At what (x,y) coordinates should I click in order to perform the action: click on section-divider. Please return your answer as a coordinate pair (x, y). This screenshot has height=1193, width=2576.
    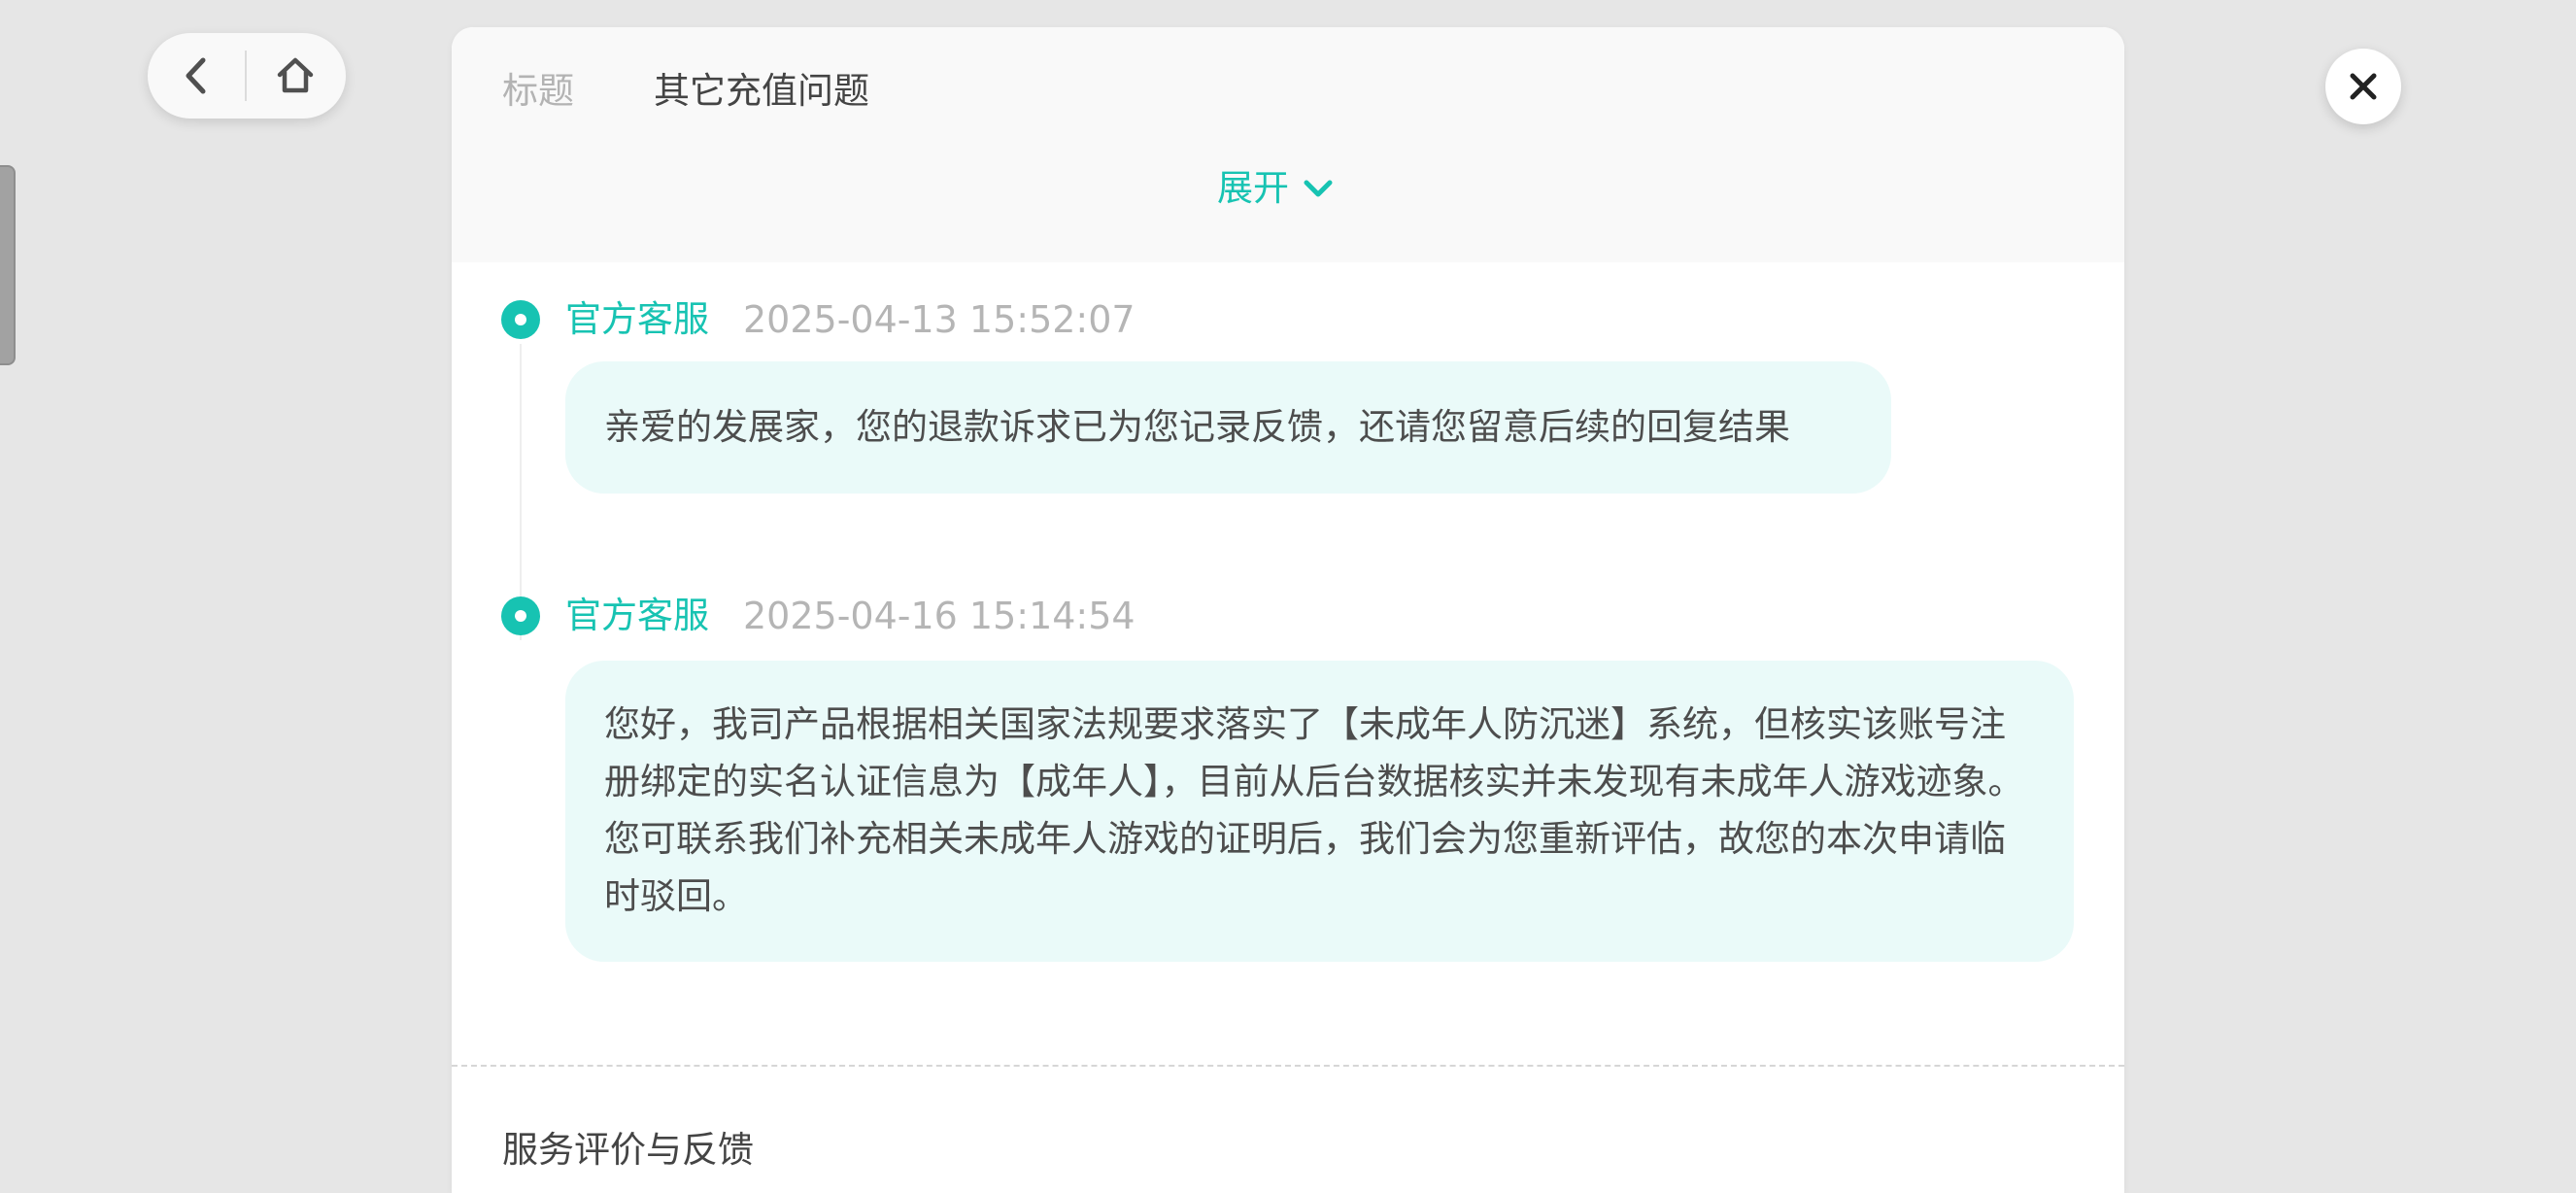
    Looking at the image, I should click on (1288, 1066).